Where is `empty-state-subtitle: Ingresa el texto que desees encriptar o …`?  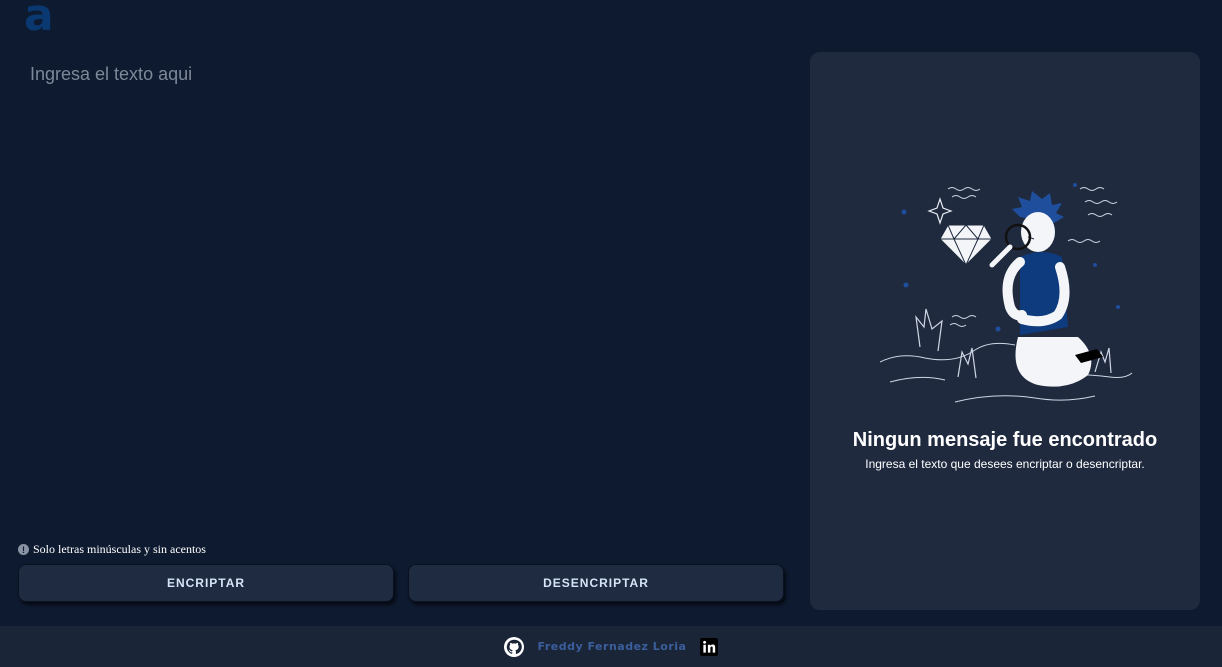 empty-state-subtitle: Ingresa el texto que desees encriptar o … is located at coordinates (1005, 464).